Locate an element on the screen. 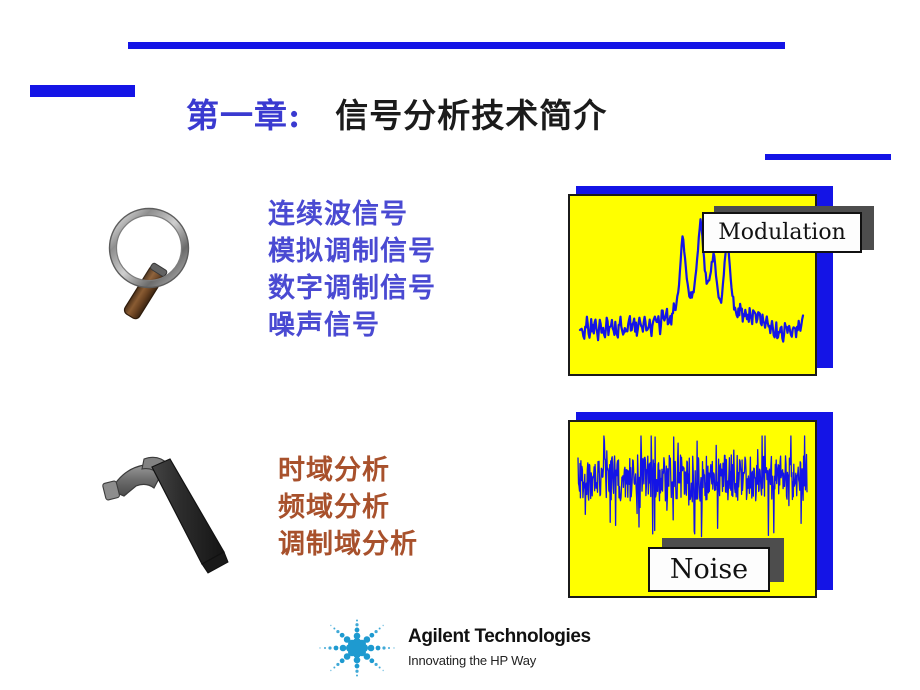 This screenshot has width=920, height=690. list-item: 频域分析 is located at coordinates (334, 507).